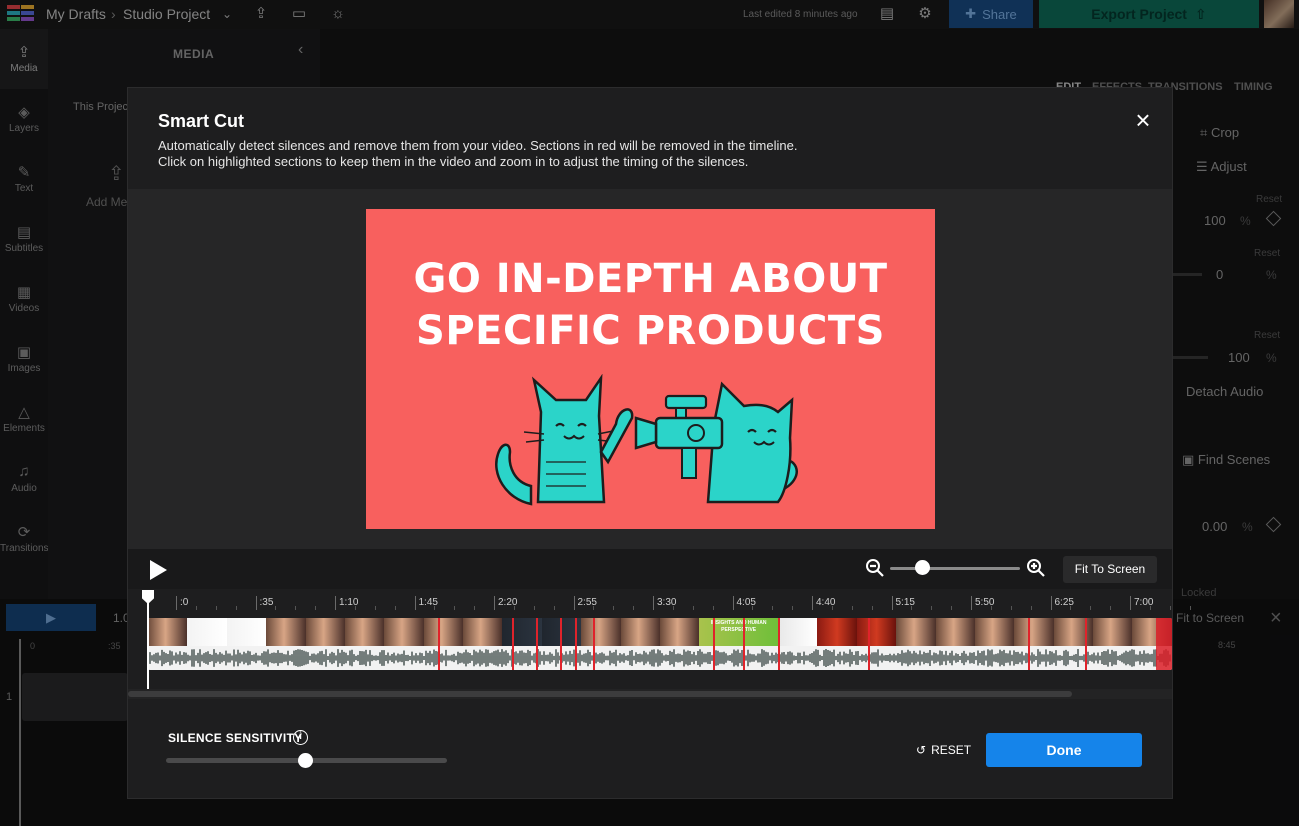 This screenshot has width=1299, height=826. Describe the element at coordinates (1110, 569) in the screenshot. I see `fit-to-screen-button: Fit To Screen` at that location.